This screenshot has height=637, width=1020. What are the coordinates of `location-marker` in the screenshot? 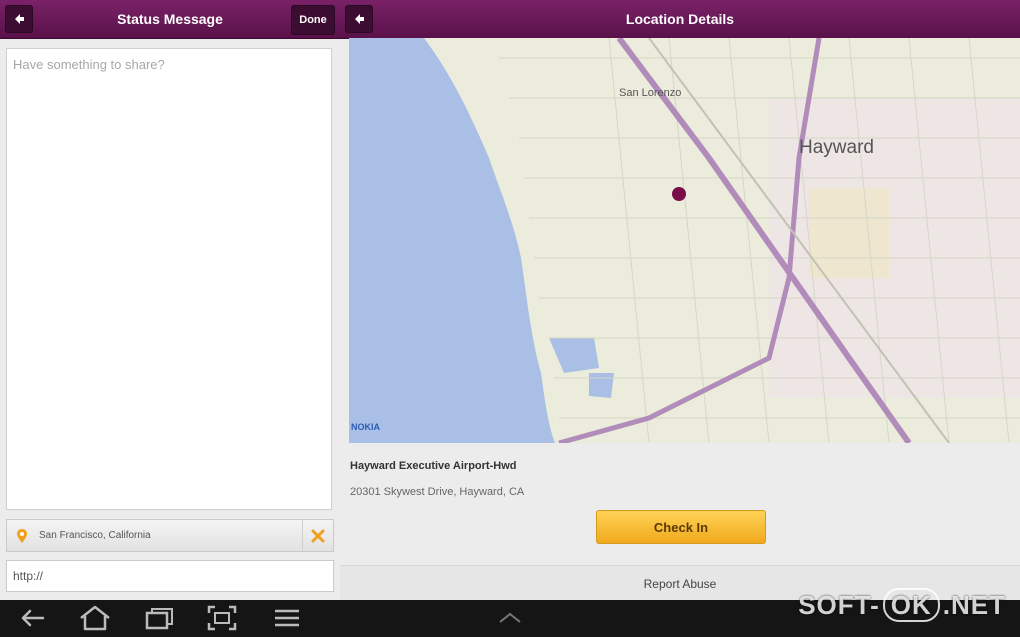 It's located at (679, 194).